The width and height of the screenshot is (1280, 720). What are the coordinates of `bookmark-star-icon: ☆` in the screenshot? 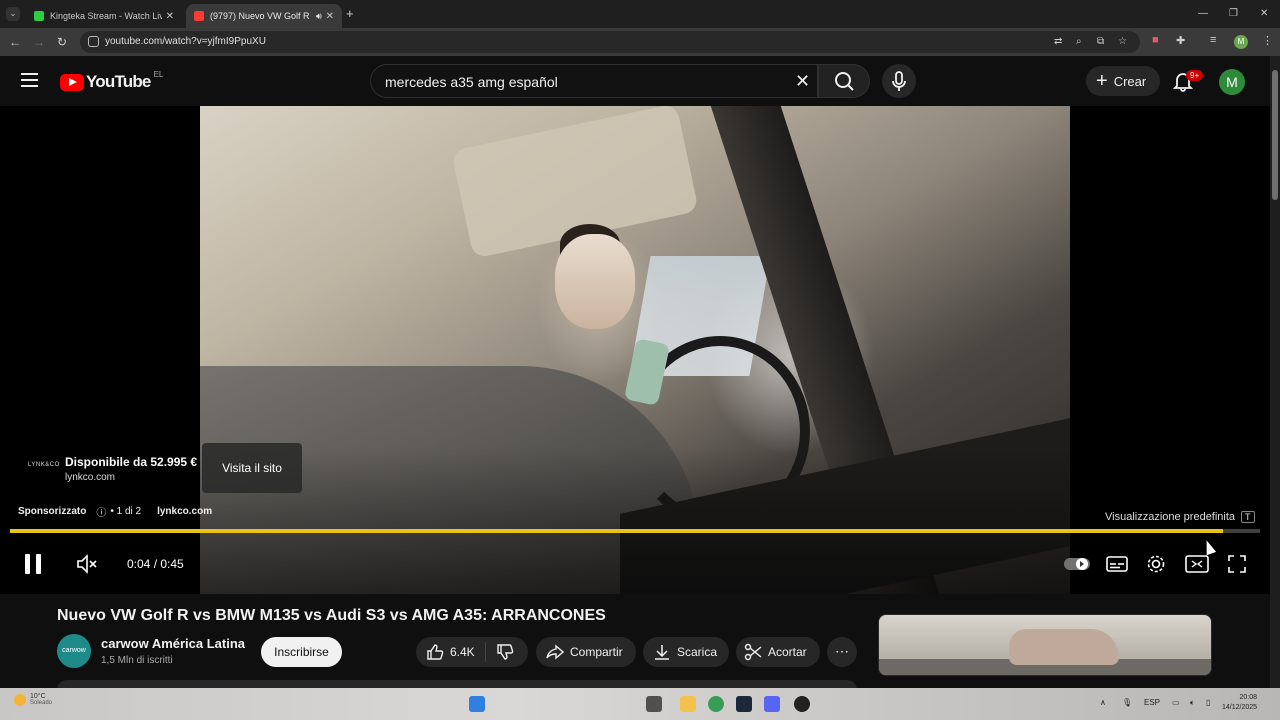 It's located at (1122, 41).